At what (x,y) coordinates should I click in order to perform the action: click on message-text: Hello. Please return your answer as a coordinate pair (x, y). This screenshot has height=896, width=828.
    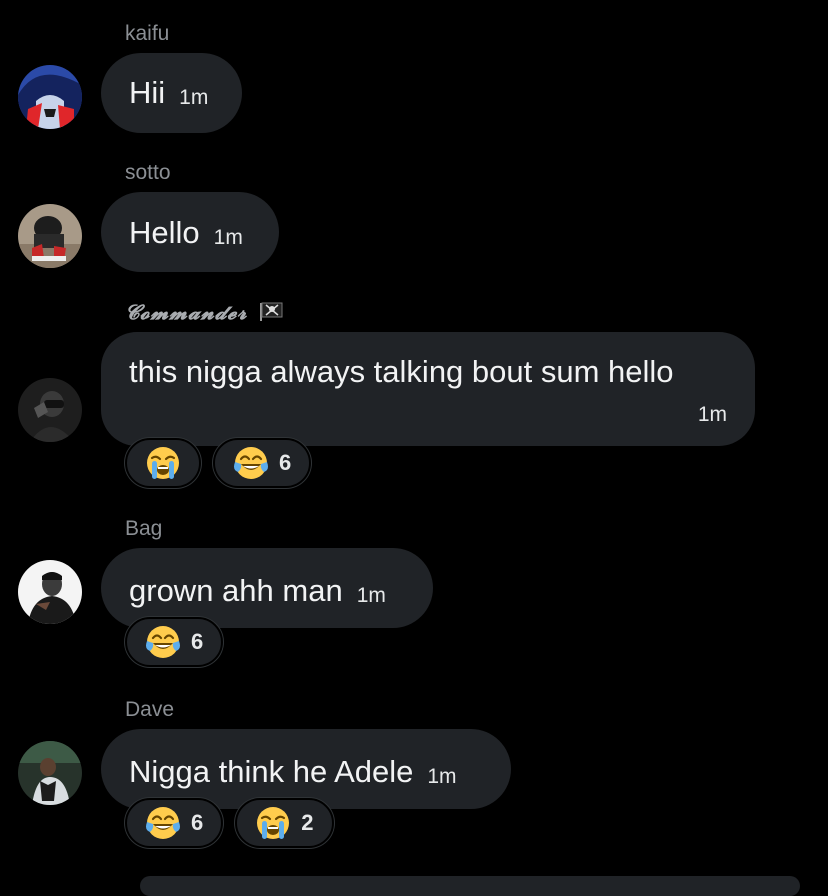
    Looking at the image, I should click on (164, 232).